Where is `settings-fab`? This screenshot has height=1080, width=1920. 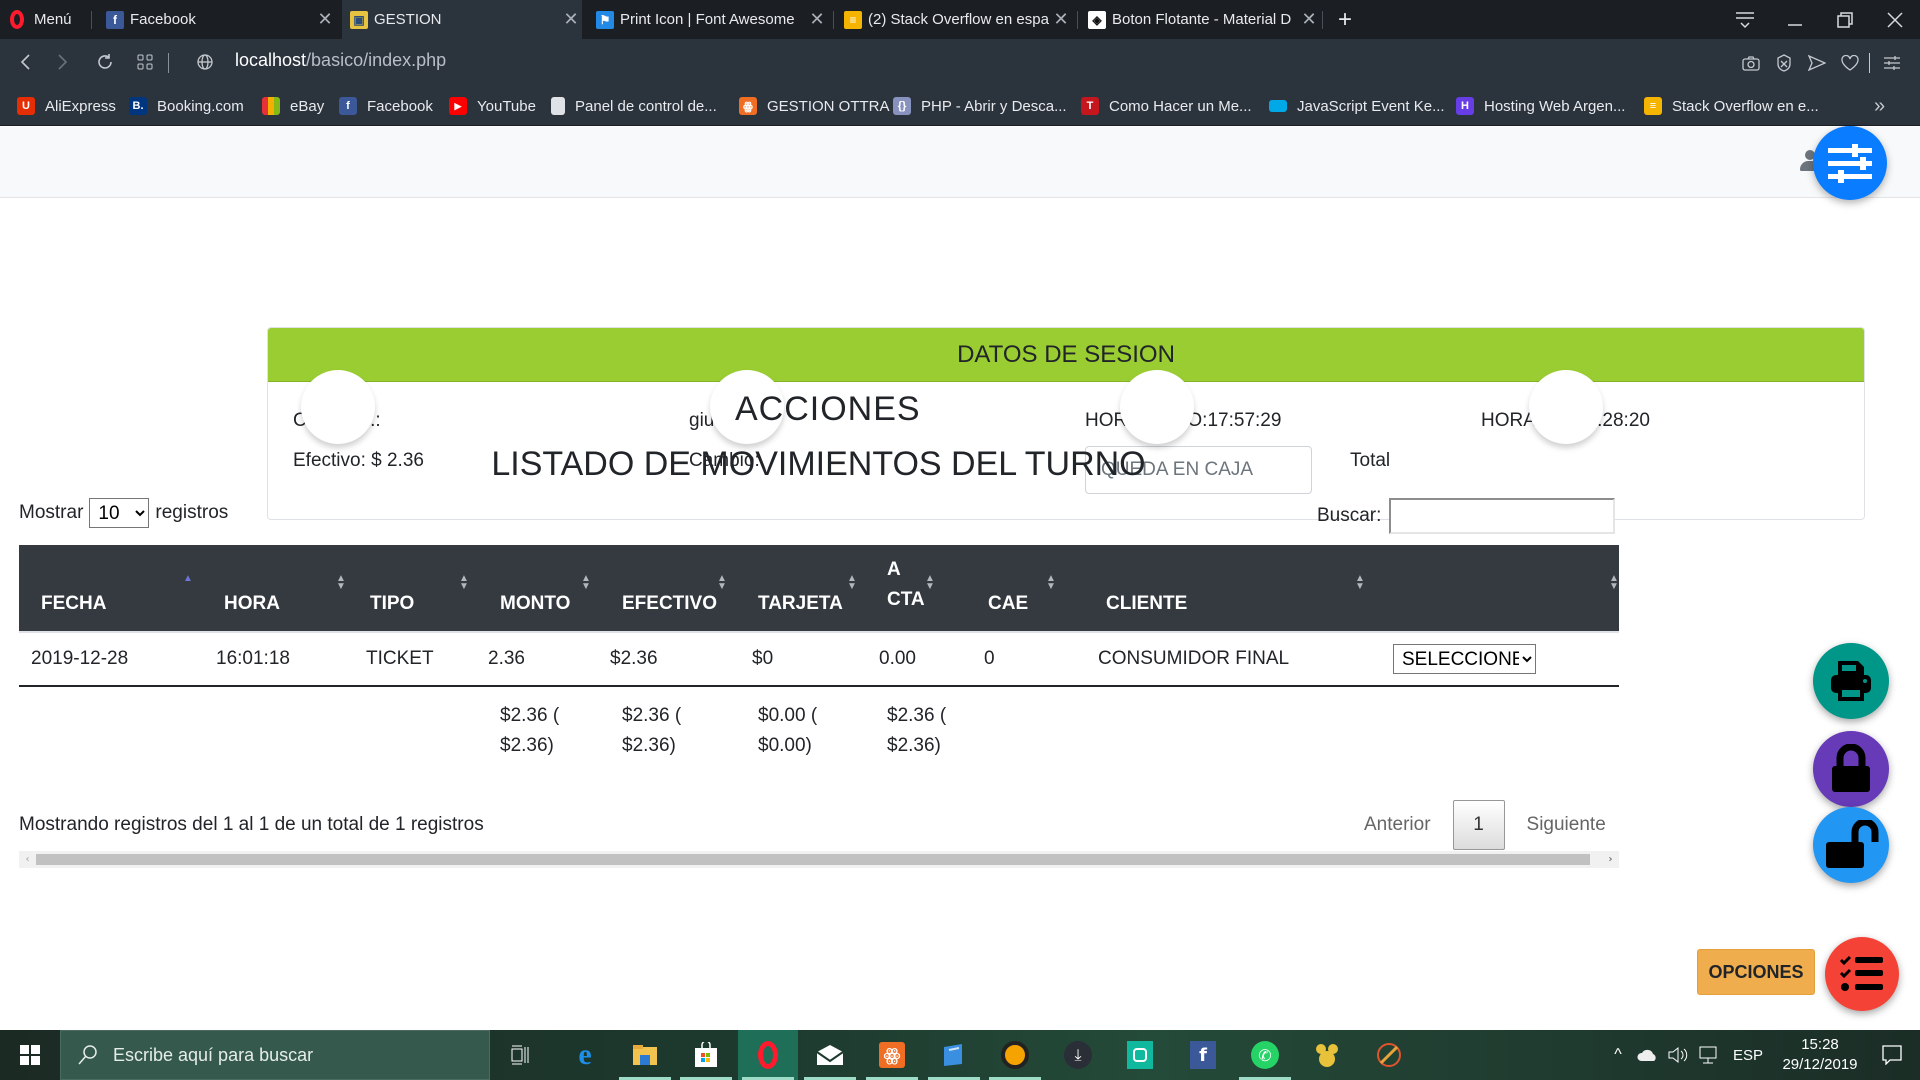 settings-fab is located at coordinates (1850, 163).